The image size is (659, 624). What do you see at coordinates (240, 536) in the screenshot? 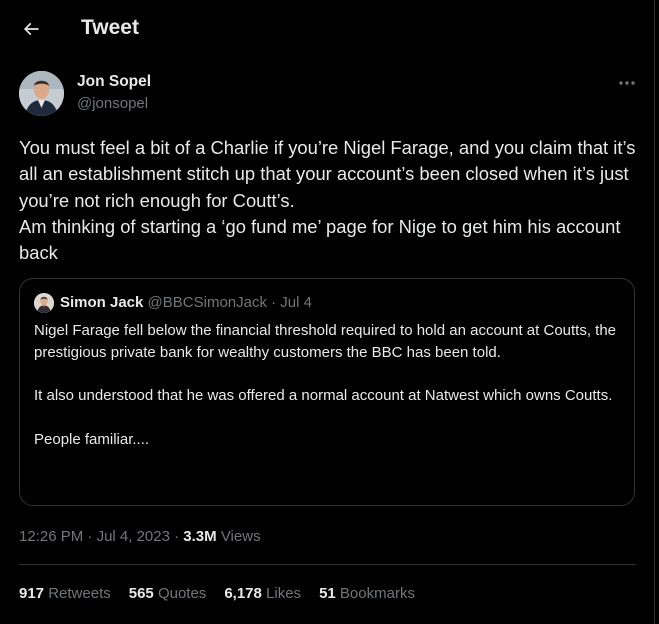
I see `views-label: Views` at bounding box center [240, 536].